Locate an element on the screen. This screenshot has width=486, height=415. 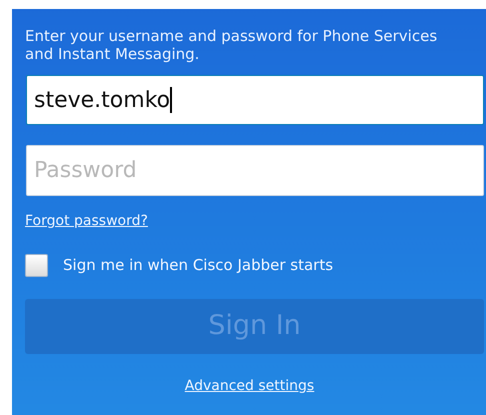
username-value: steve.tomko is located at coordinates (102, 100).